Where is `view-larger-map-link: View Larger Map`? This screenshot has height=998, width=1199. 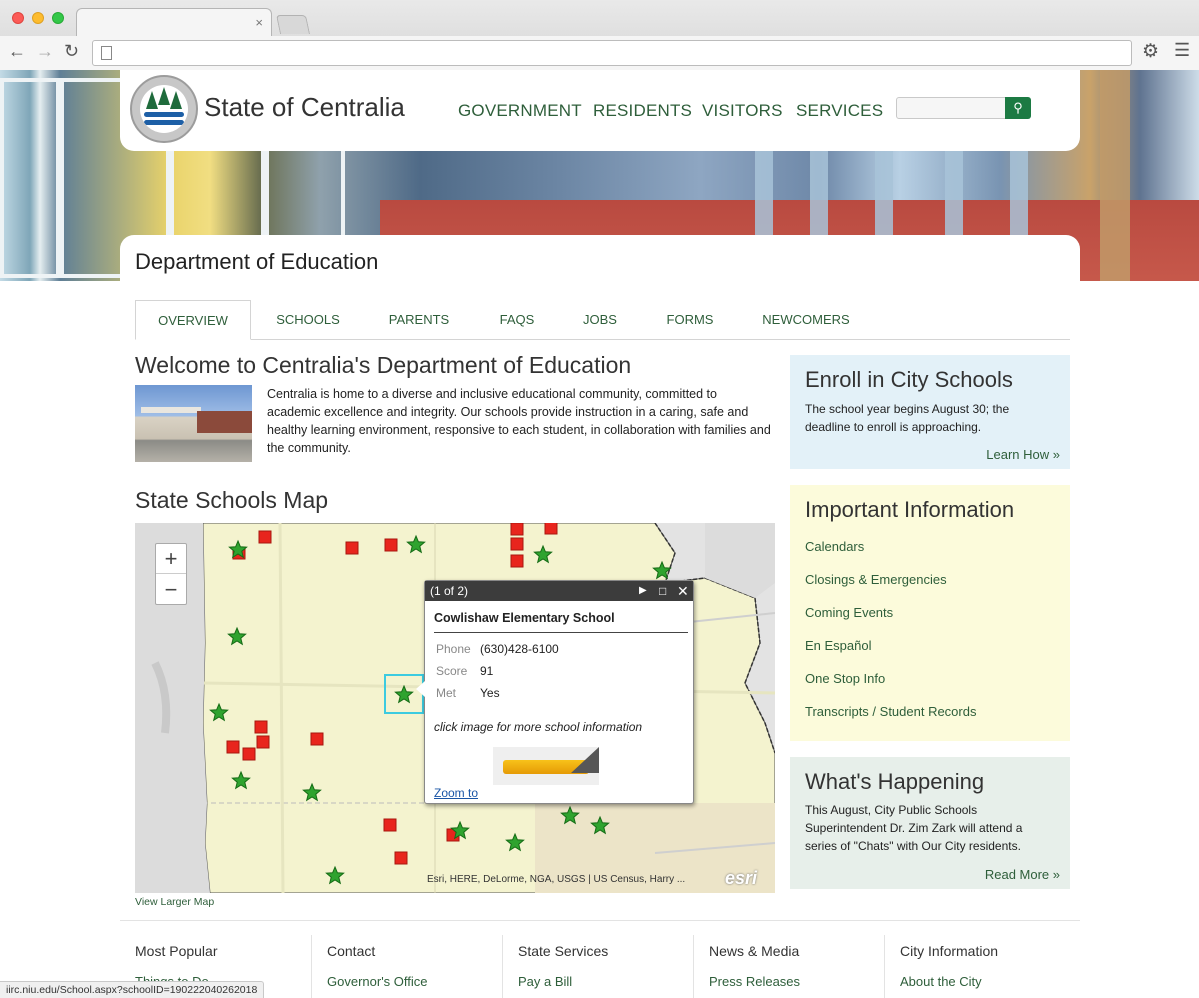 view-larger-map-link: View Larger Map is located at coordinates (174, 902).